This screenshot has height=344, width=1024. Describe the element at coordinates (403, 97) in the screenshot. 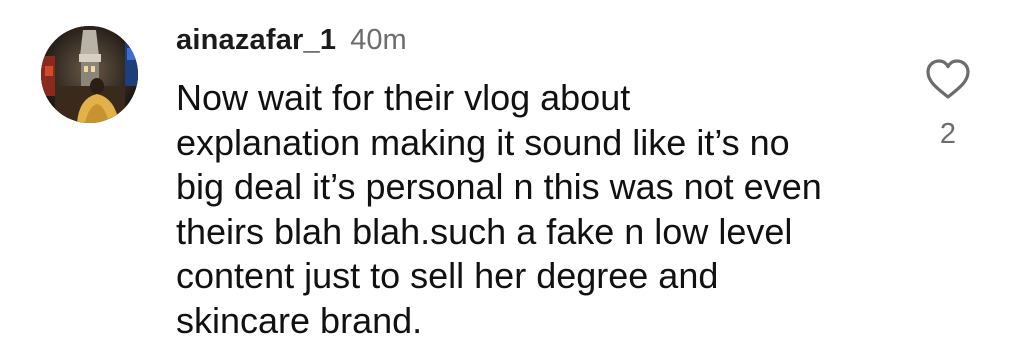

I see `comment-text-line: Now wait for their vlog about` at that location.